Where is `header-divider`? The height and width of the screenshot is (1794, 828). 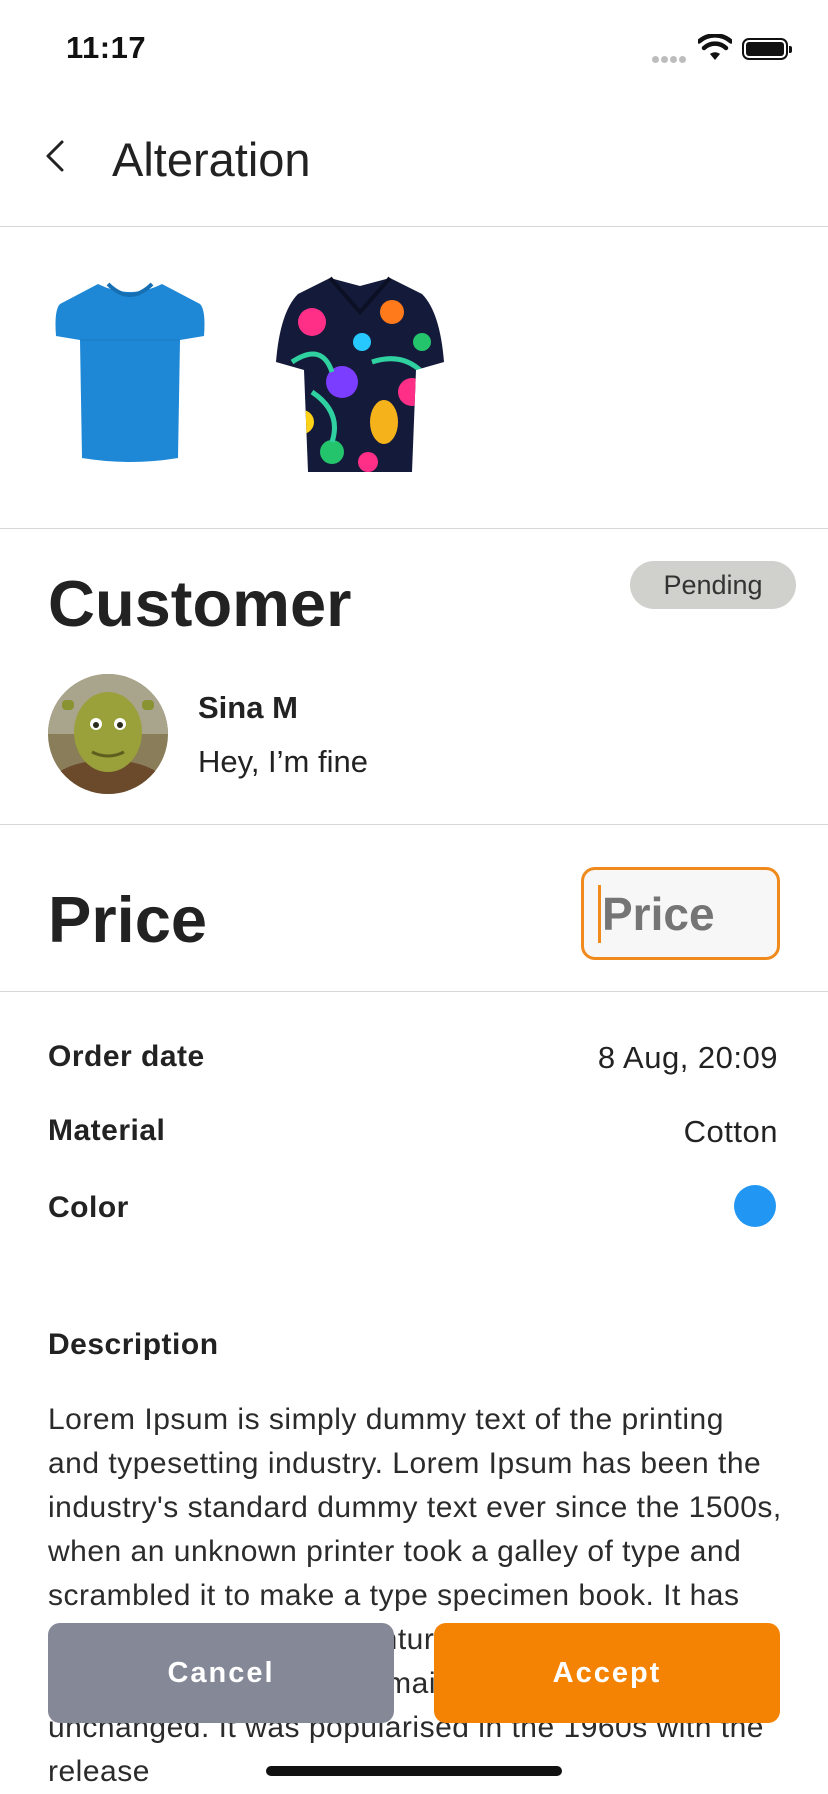
header-divider is located at coordinates (414, 226).